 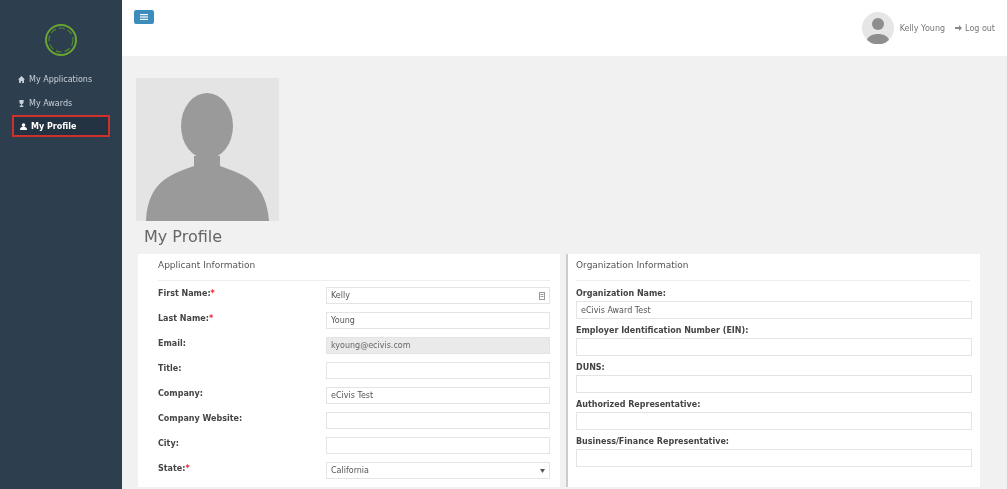 I want to click on sign-out-icon, so click(x=959, y=28).